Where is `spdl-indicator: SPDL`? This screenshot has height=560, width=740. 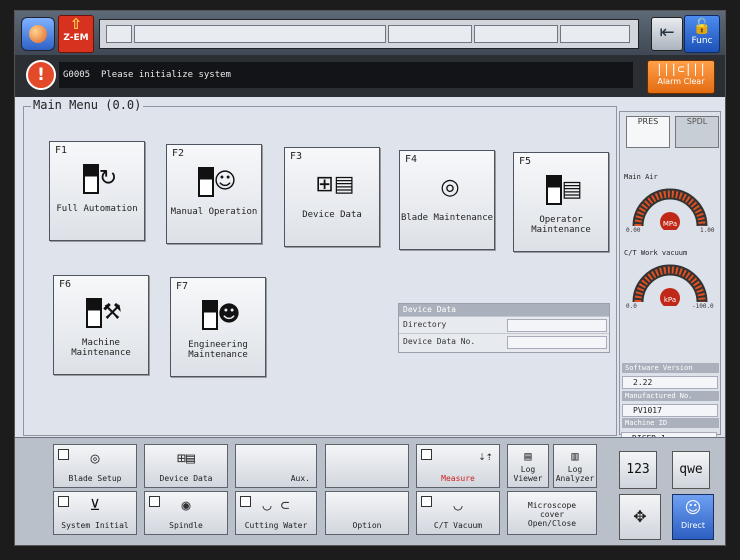
spdl-indicator: SPDL is located at coordinates (697, 132).